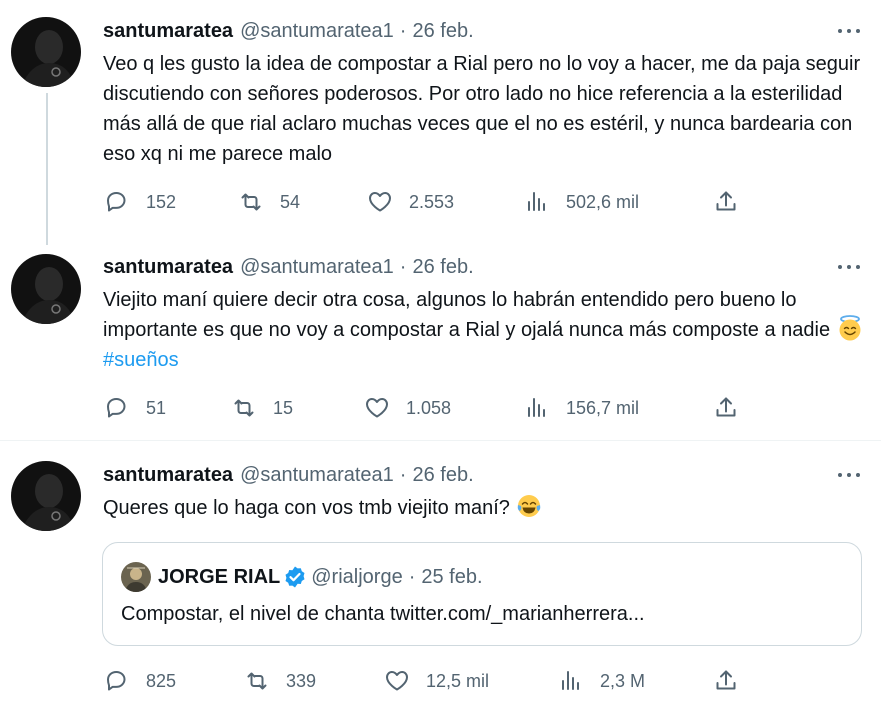  I want to click on hashtag-link: #sueños, so click(141, 360).